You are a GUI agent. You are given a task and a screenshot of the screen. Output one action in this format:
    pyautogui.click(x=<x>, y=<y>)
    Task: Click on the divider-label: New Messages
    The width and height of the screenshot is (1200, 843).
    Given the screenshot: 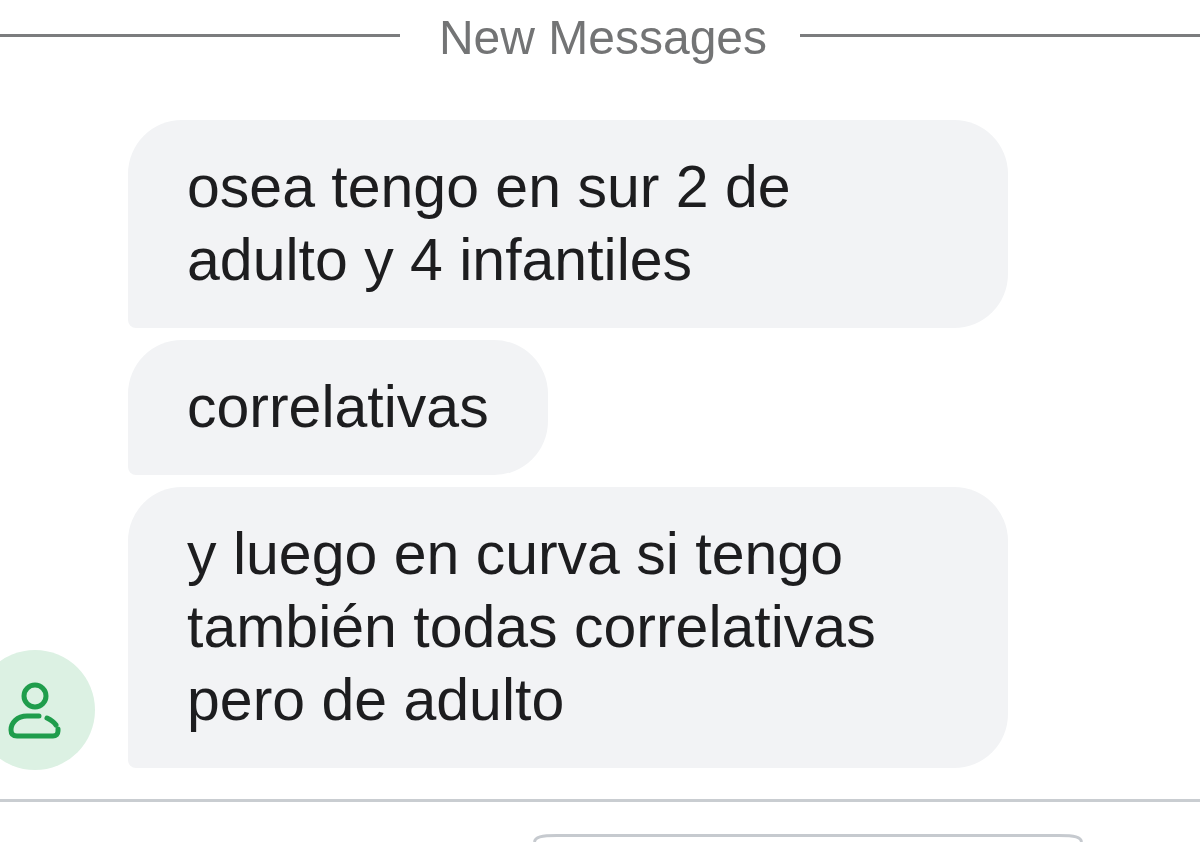 What is the action you would take?
    pyautogui.click(x=603, y=38)
    